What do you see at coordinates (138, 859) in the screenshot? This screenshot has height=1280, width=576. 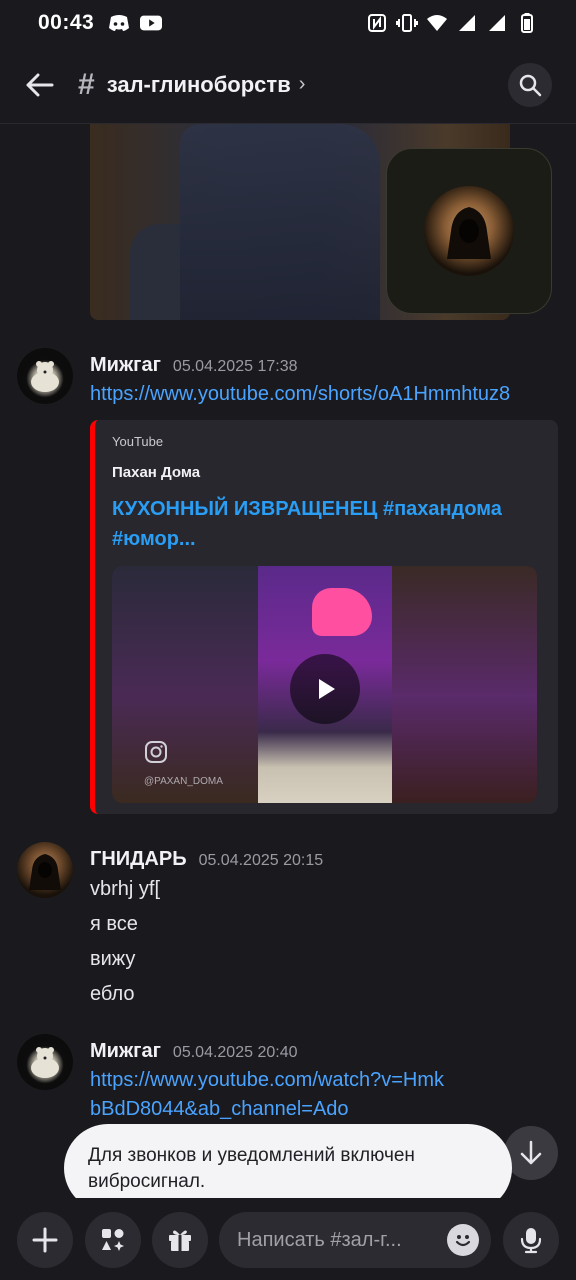 I see `author-name: ГНИДАРЬ` at bounding box center [138, 859].